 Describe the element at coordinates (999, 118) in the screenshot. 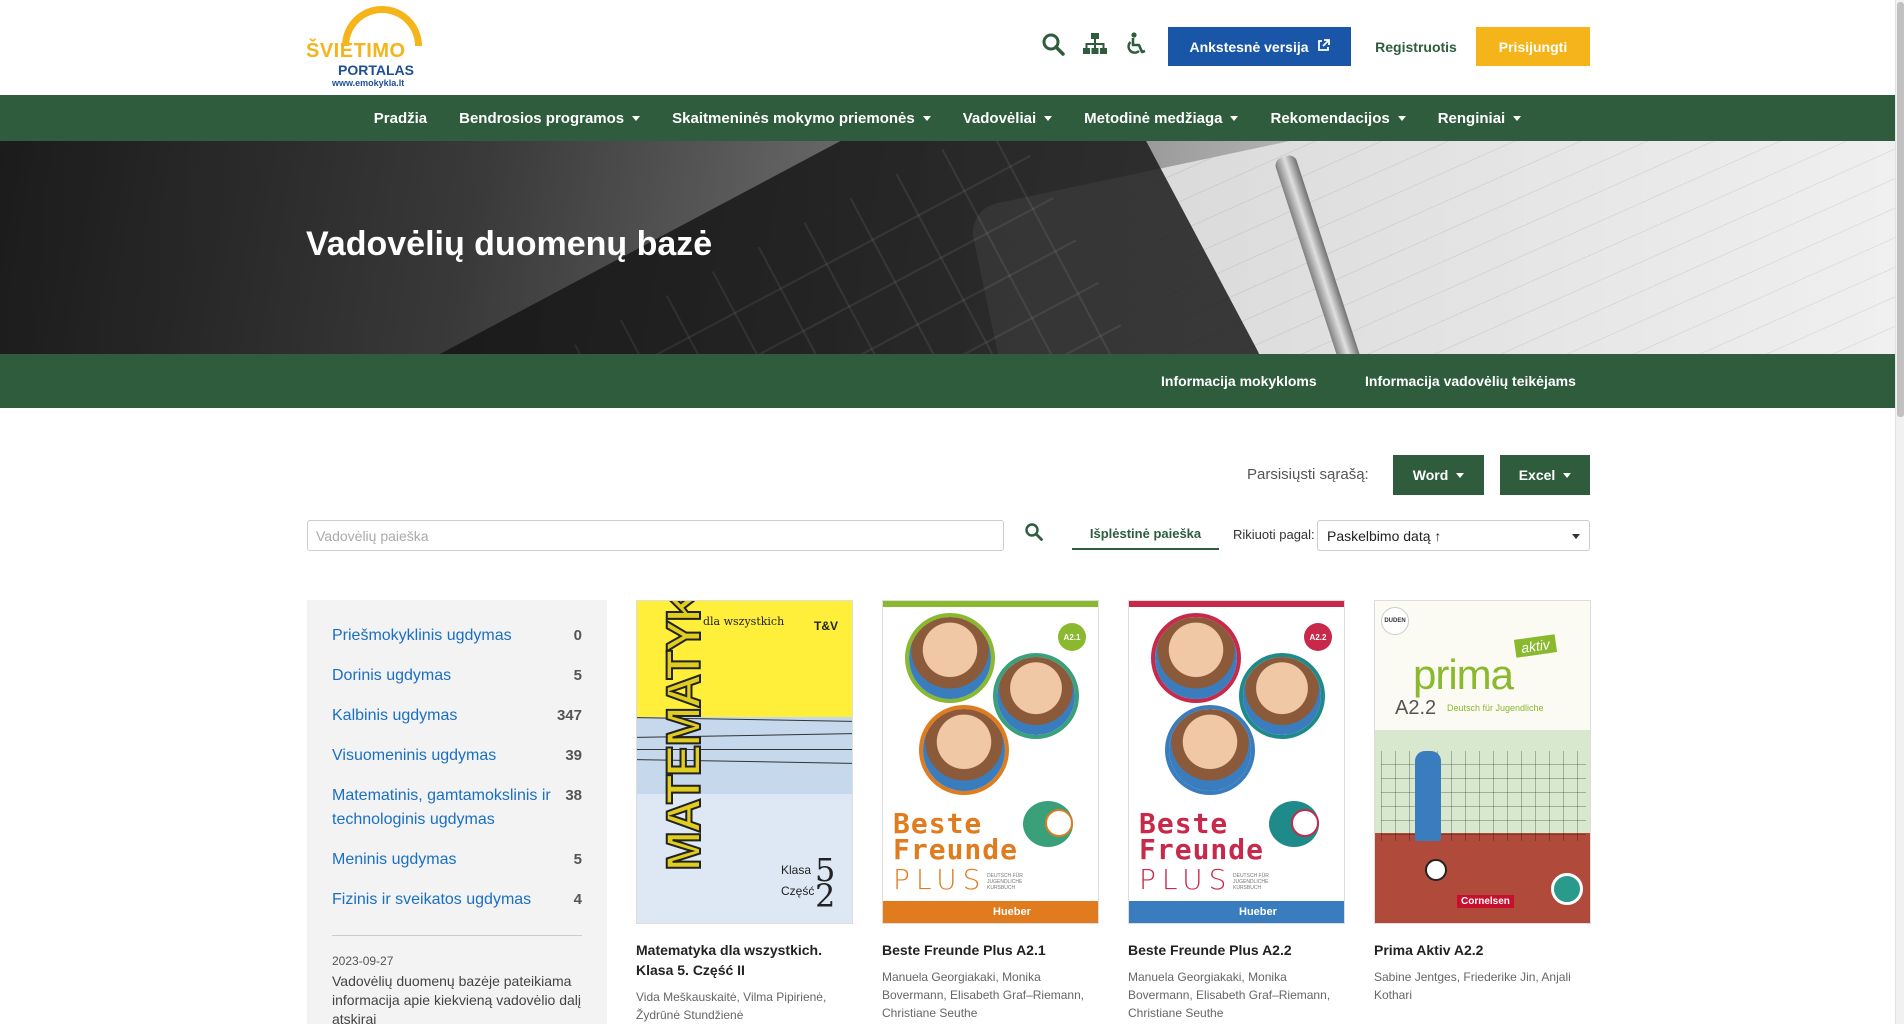

I see `nav-label: Vadovėliai` at that location.